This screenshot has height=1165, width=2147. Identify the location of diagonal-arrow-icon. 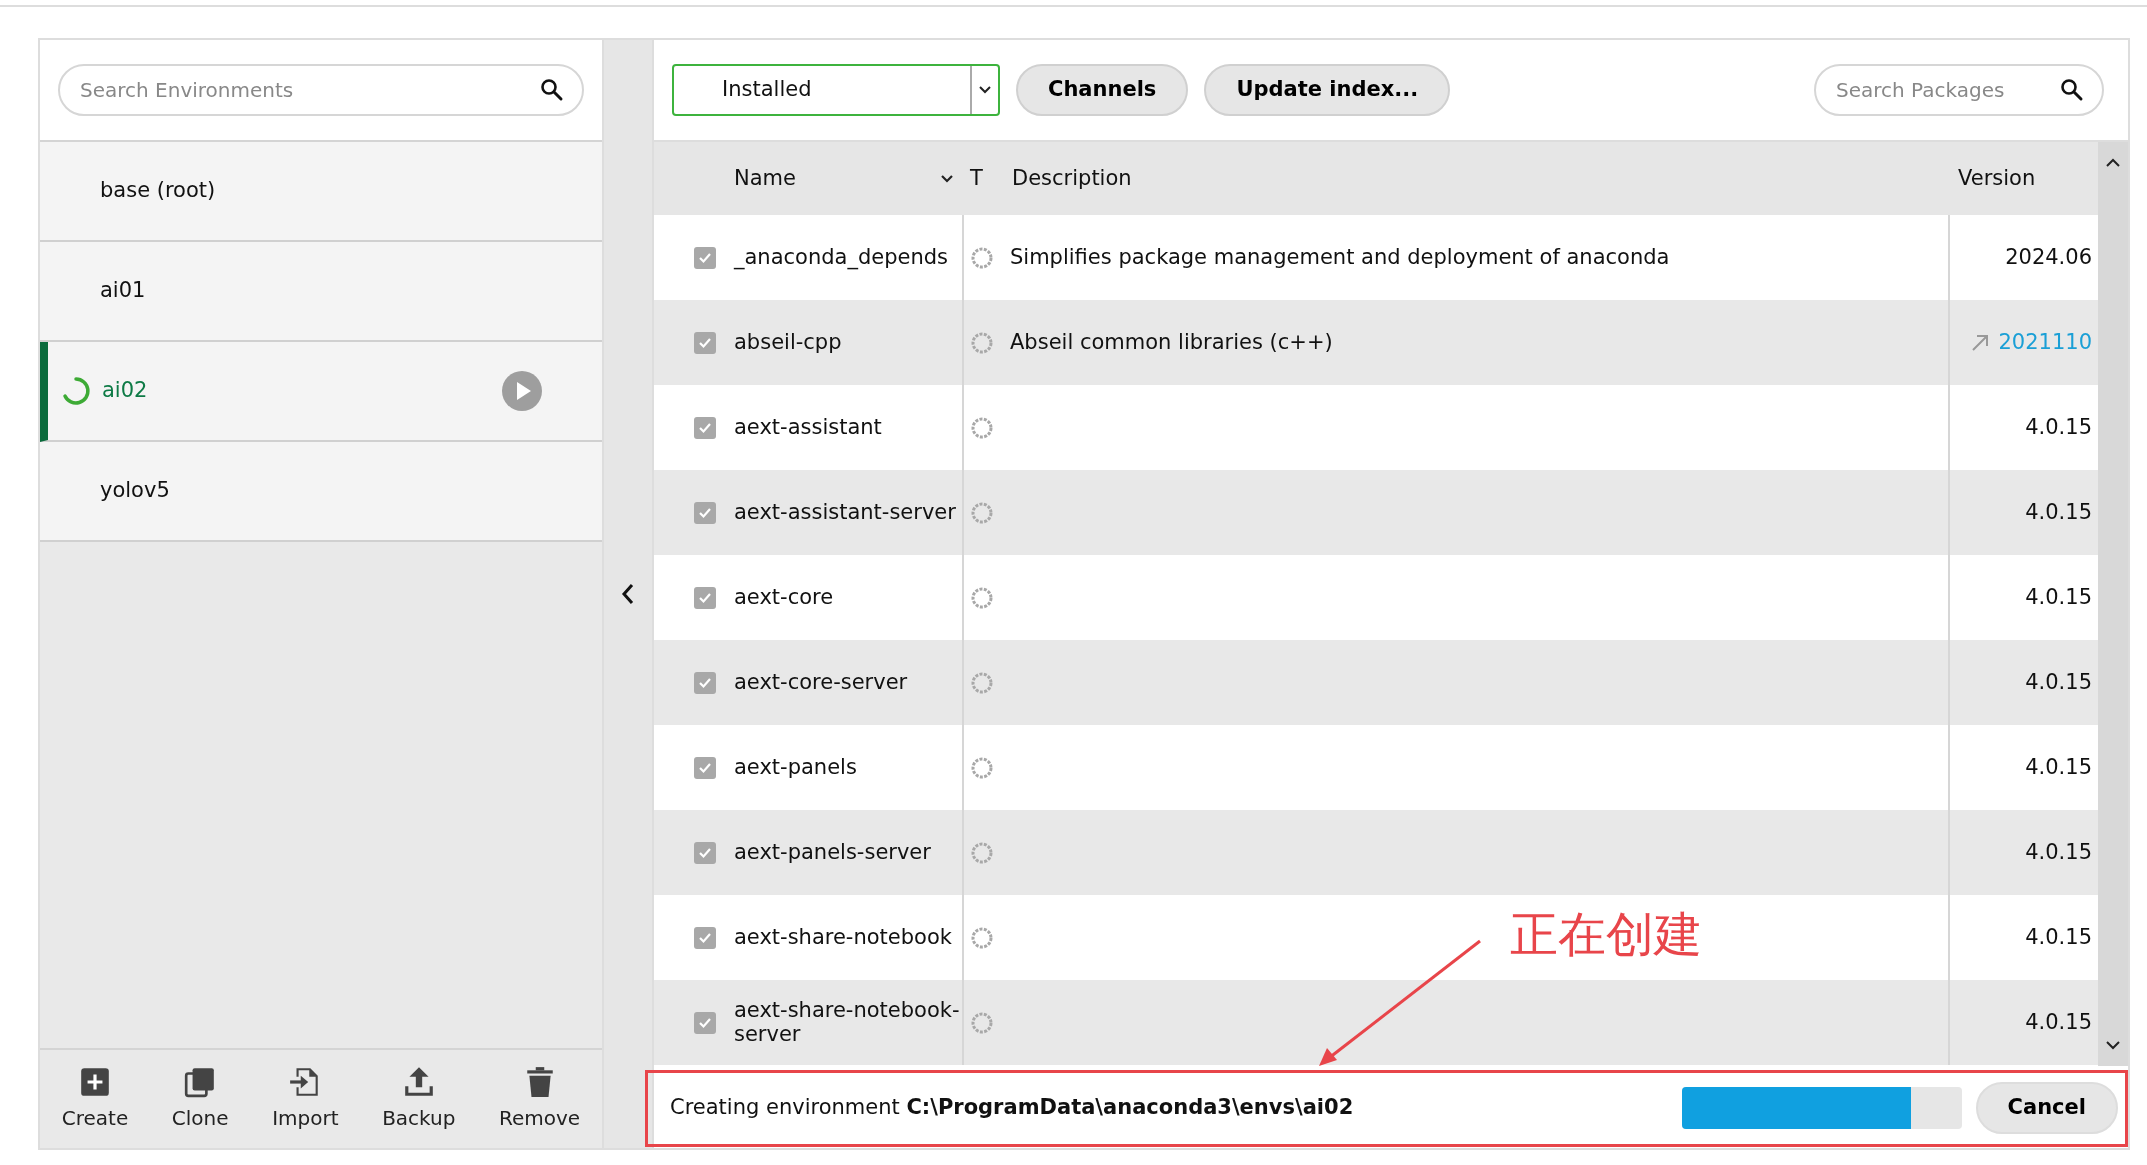
(1980, 342).